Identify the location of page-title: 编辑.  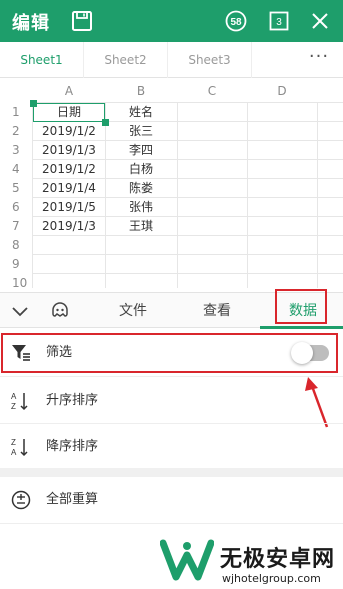
(31, 23).